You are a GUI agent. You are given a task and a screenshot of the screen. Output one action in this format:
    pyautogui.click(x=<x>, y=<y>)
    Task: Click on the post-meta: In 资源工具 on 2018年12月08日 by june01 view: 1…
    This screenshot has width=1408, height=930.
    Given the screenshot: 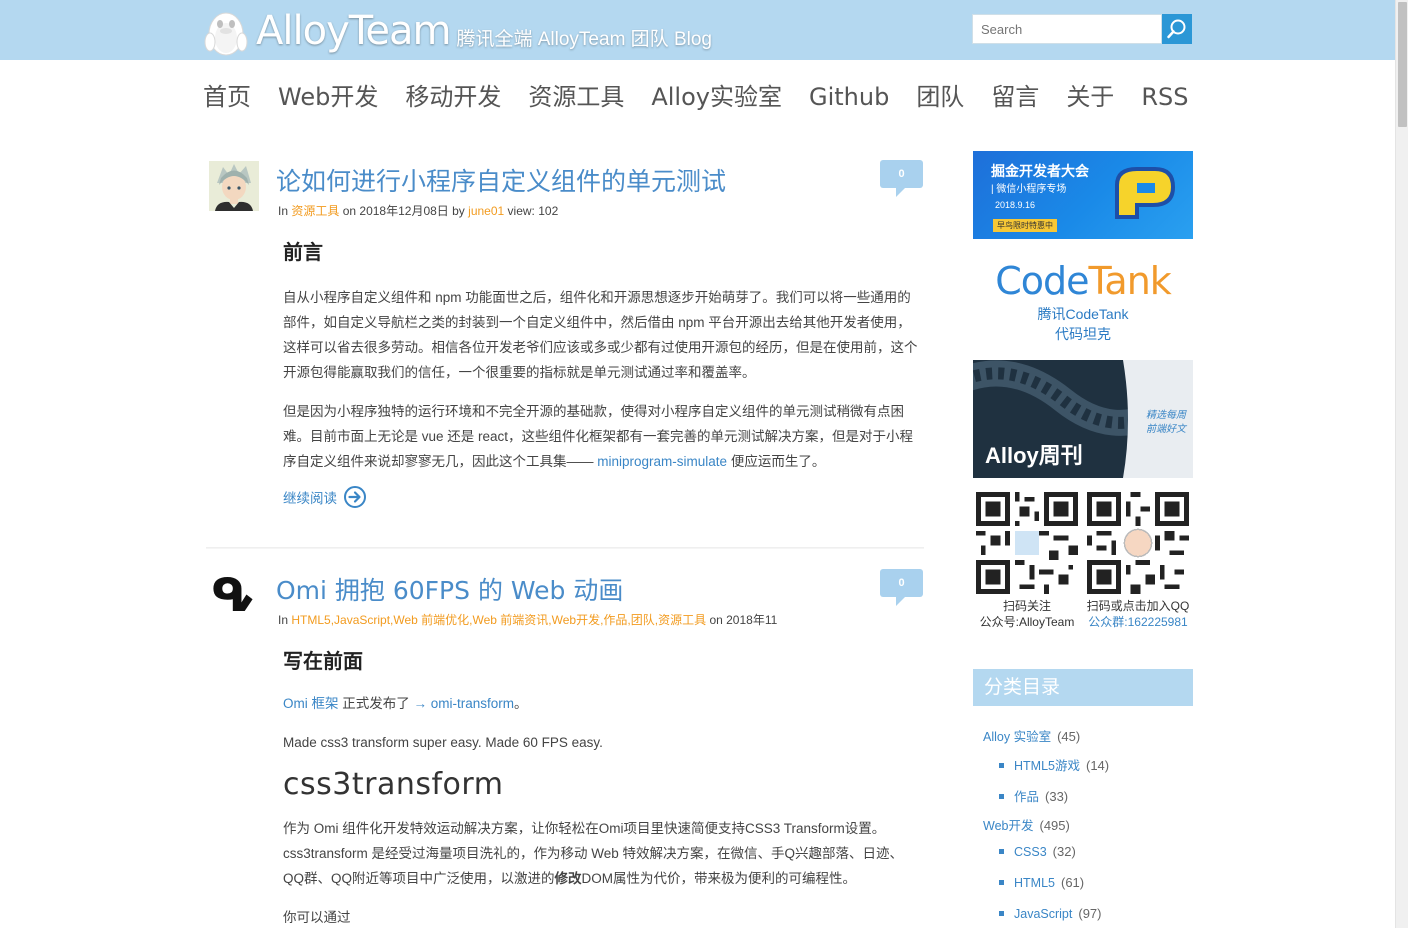 What is the action you would take?
    pyautogui.click(x=418, y=210)
    